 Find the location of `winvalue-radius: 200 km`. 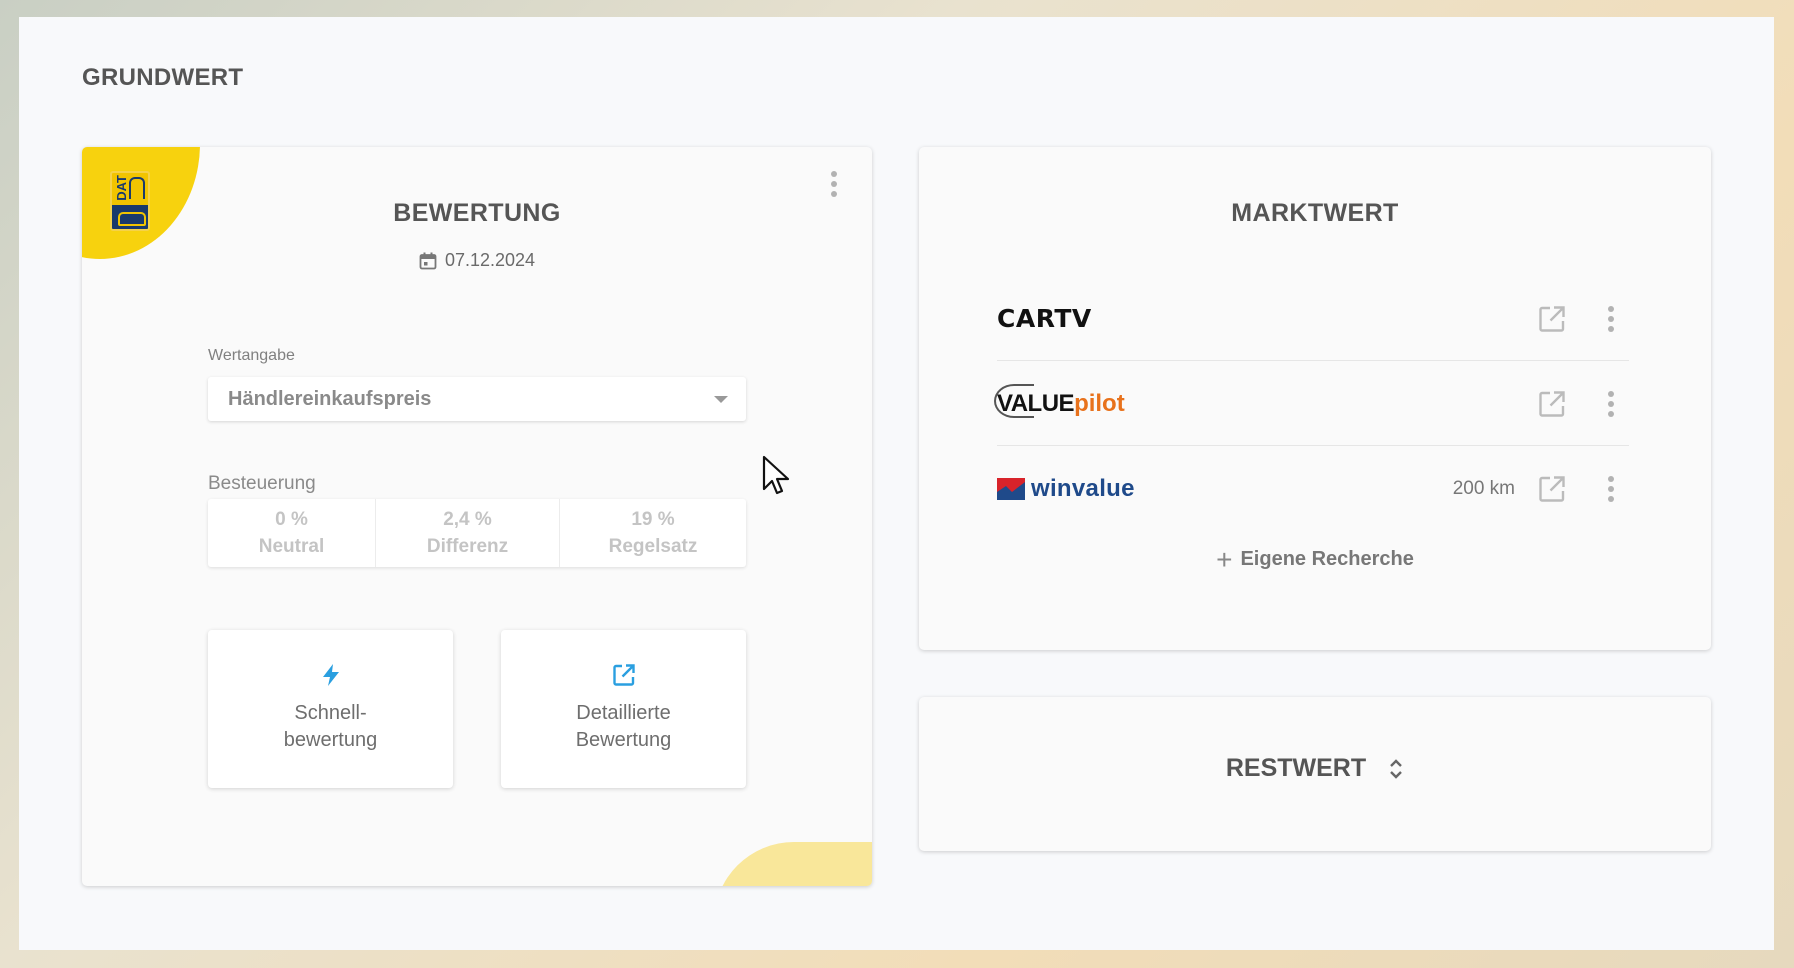

winvalue-radius: 200 km is located at coordinates (1483, 488).